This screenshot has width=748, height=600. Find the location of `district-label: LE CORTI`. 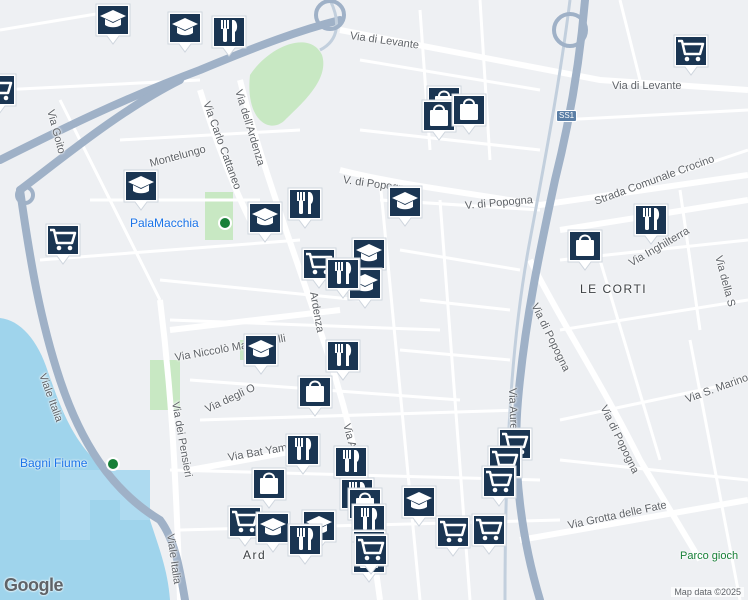

district-label: LE CORTI is located at coordinates (614, 289).